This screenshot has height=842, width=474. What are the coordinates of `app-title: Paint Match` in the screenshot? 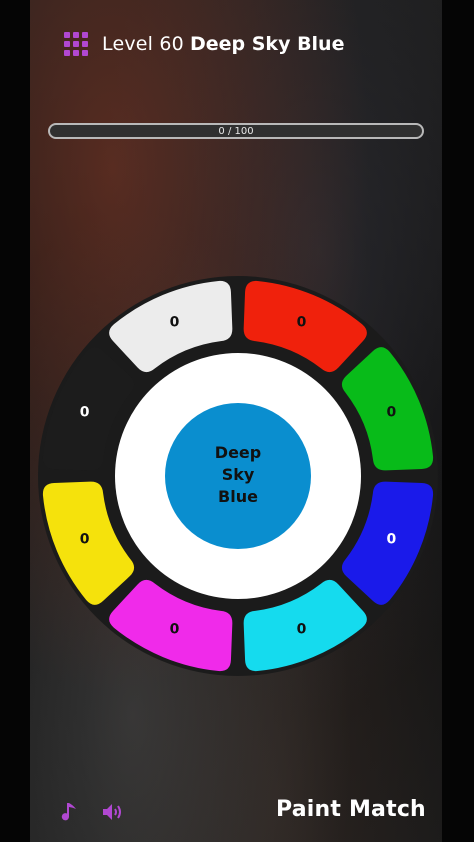 It's located at (351, 809).